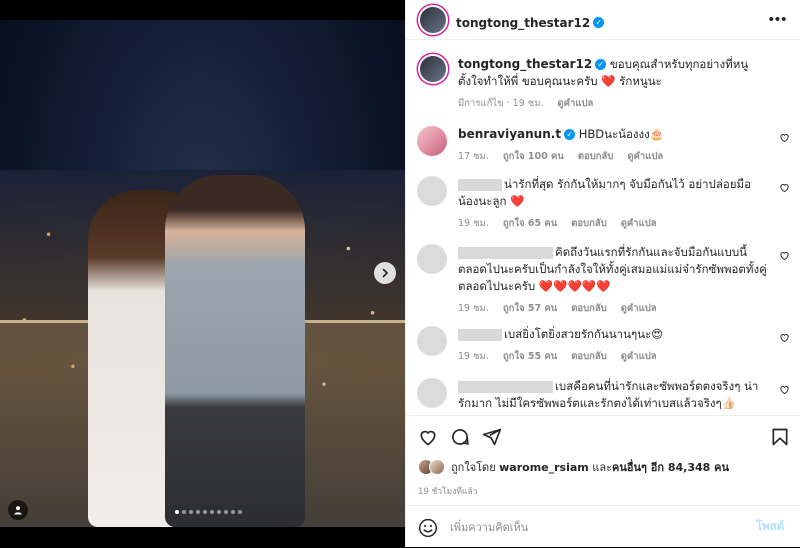 The width and height of the screenshot is (800, 548). Describe the element at coordinates (595, 527) in the screenshot. I see `comment-input` at that location.